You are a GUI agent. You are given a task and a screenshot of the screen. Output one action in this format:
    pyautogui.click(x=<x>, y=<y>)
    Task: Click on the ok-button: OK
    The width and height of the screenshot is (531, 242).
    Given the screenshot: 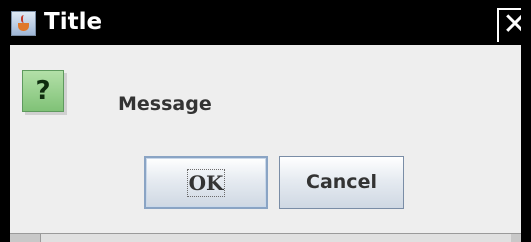 What is the action you would take?
    pyautogui.click(x=206, y=182)
    